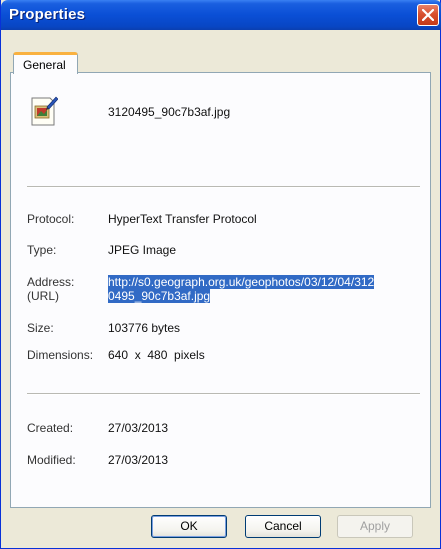 This screenshot has width=441, height=549. What do you see at coordinates (44, 111) in the screenshot?
I see `jpeg-image-file-icon` at bounding box center [44, 111].